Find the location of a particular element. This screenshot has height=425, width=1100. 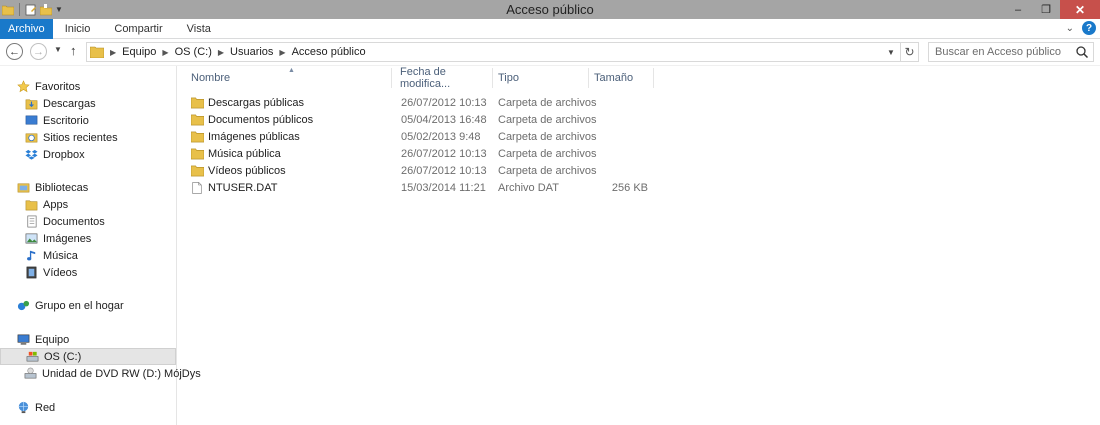

sidebar-item-descargas: Descargas is located at coordinates (88, 103).